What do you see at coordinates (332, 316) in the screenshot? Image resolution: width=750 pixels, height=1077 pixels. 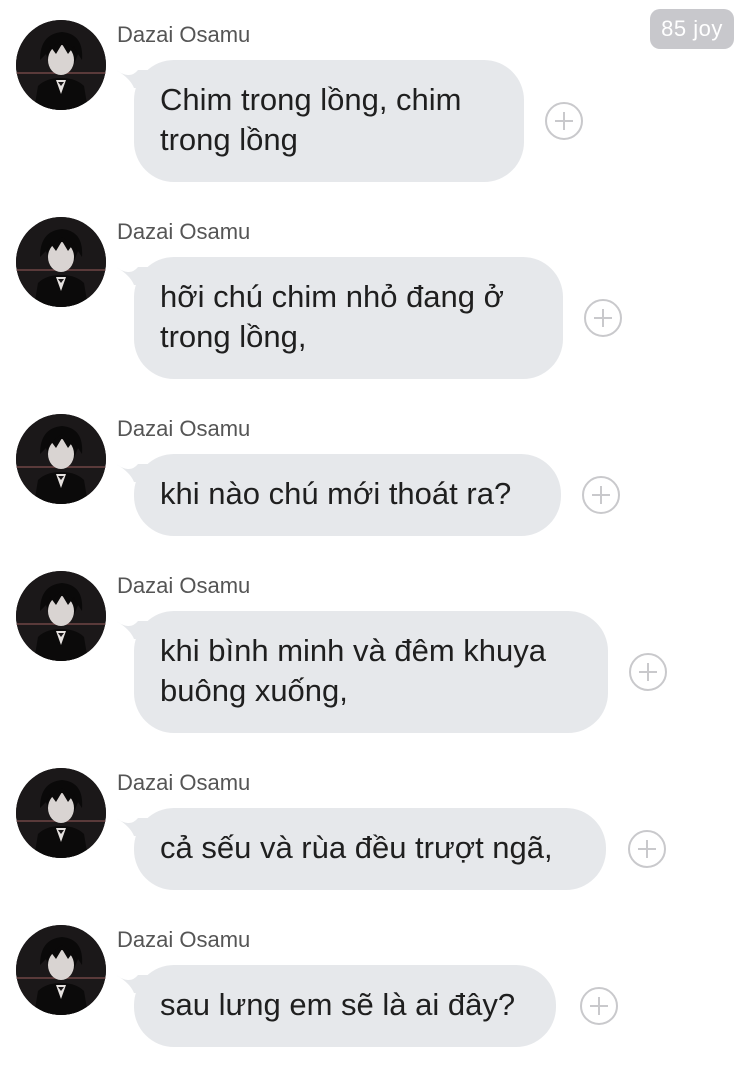 I see `message-text: hỡi chú chim nhỏ đang ở trong lồng,` at bounding box center [332, 316].